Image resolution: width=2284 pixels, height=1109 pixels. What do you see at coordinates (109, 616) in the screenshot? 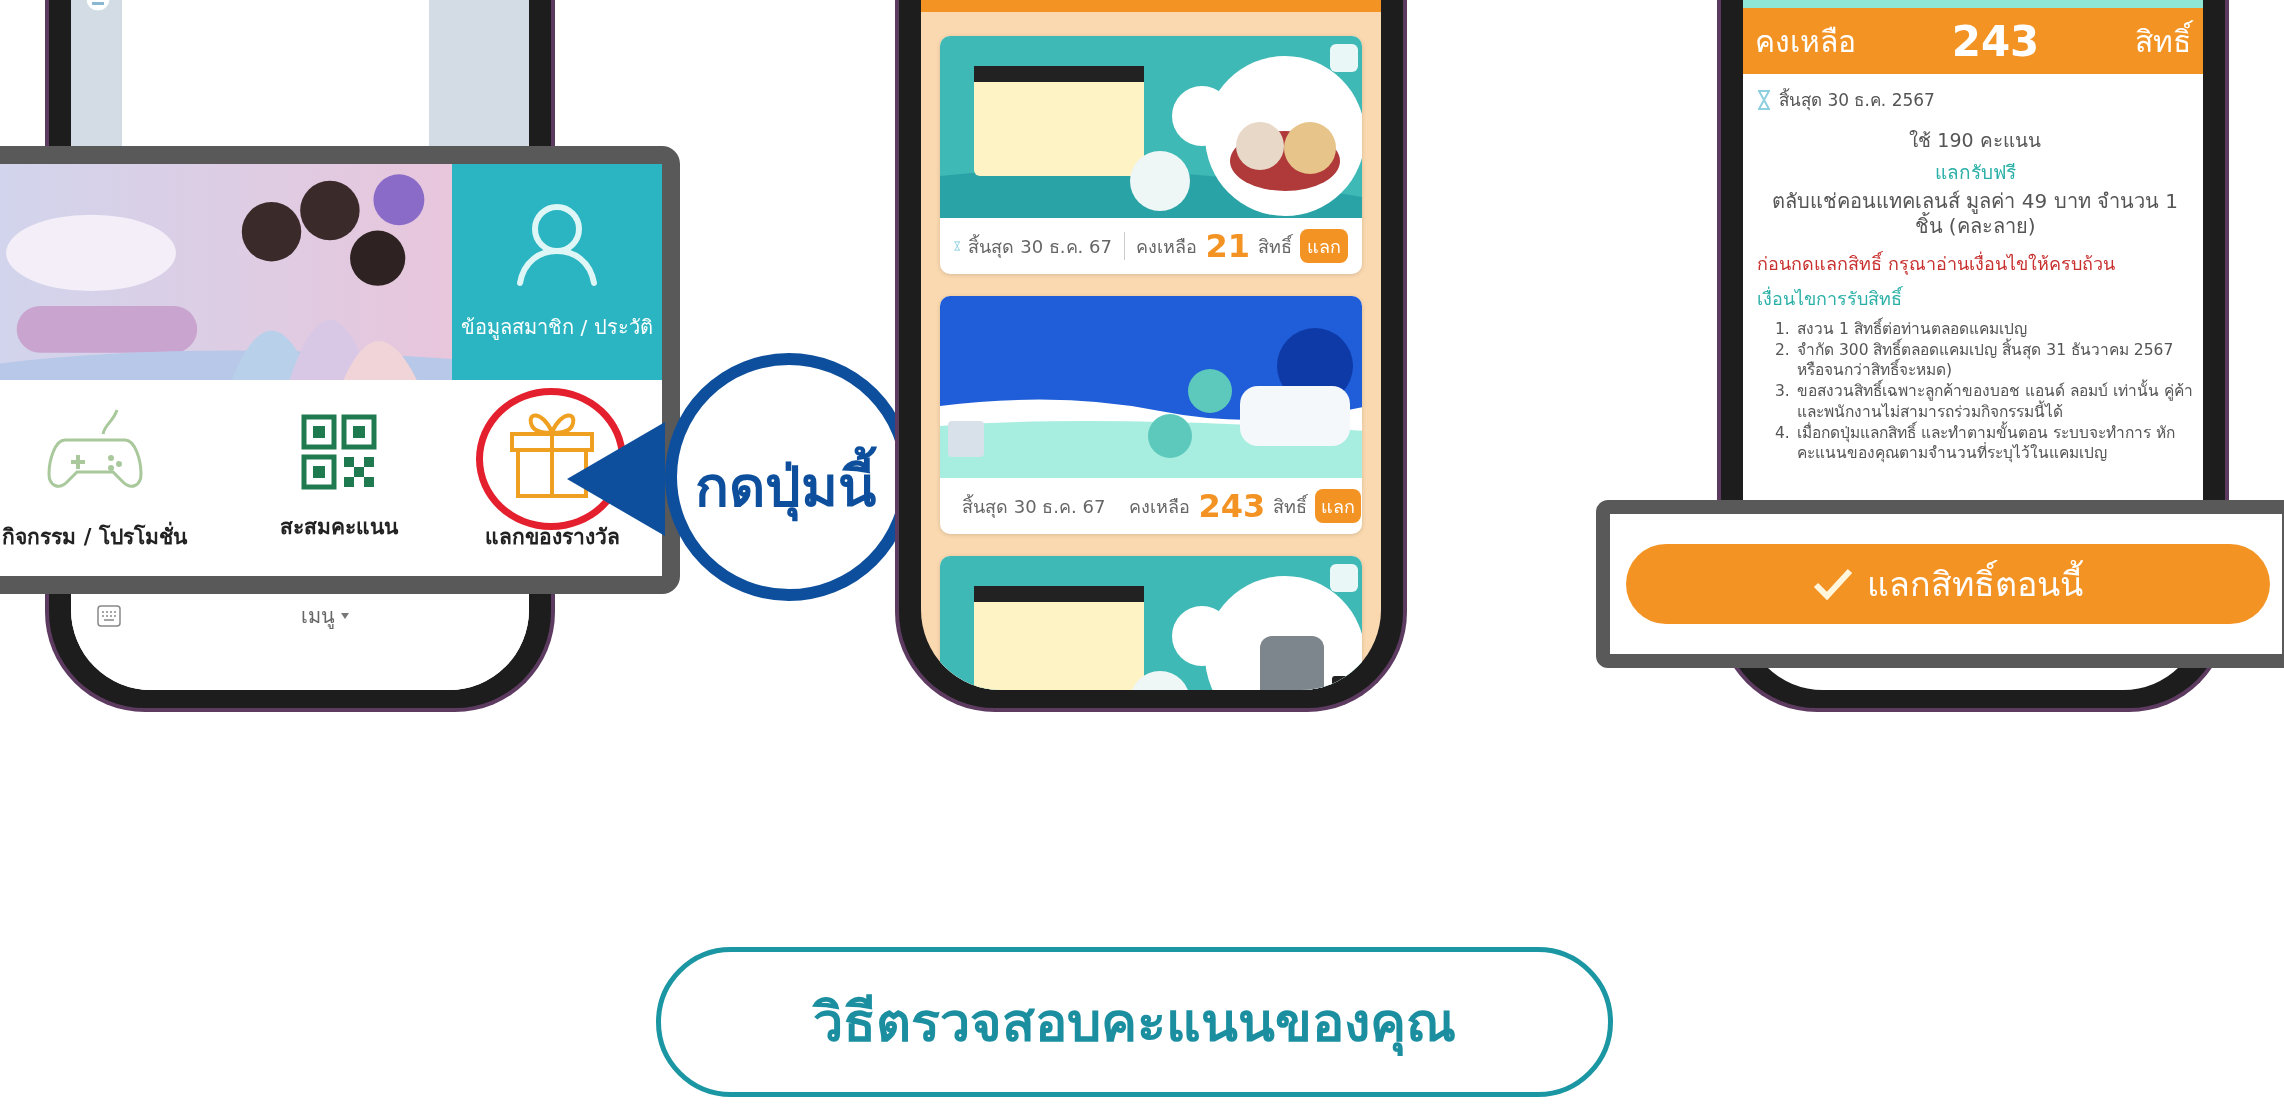
I see `keyboard-icon` at bounding box center [109, 616].